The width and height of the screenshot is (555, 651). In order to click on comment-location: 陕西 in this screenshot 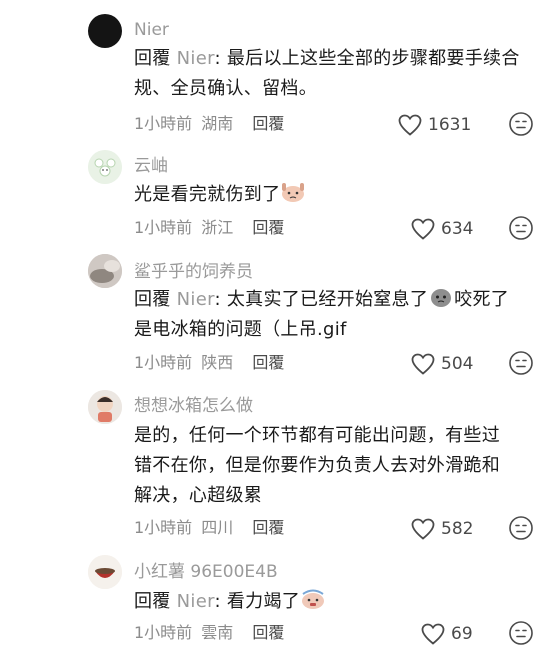, I will do `click(217, 362)`.